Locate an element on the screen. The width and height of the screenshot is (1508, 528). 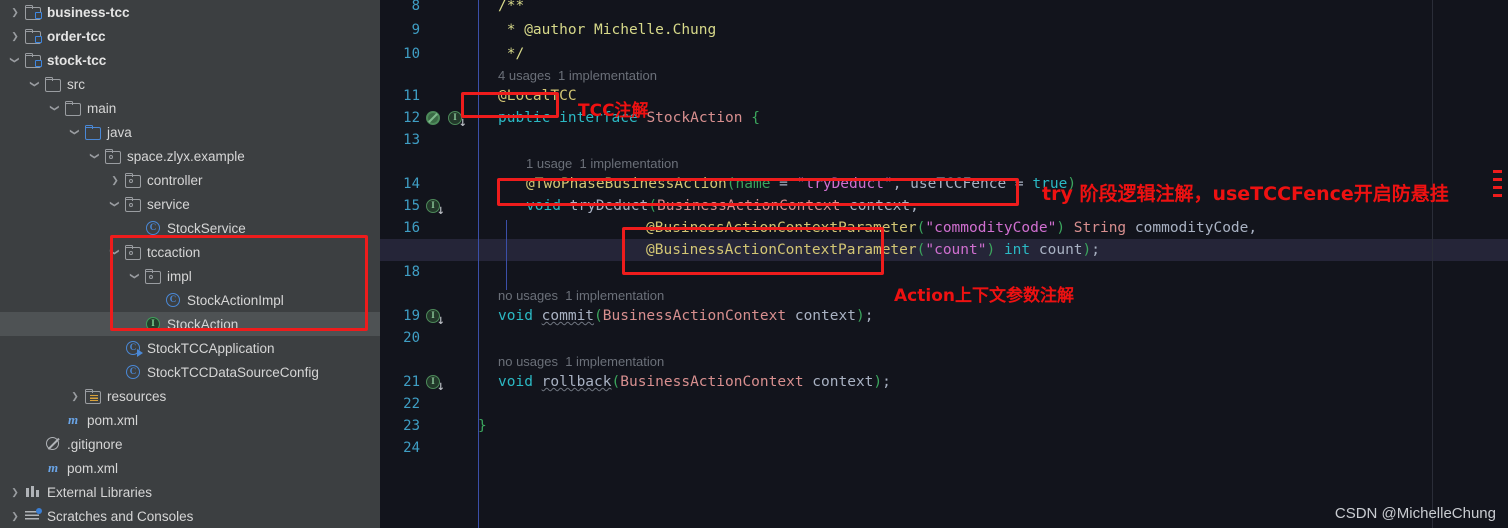
tree-item-label: main is located at coordinates (102, 108).